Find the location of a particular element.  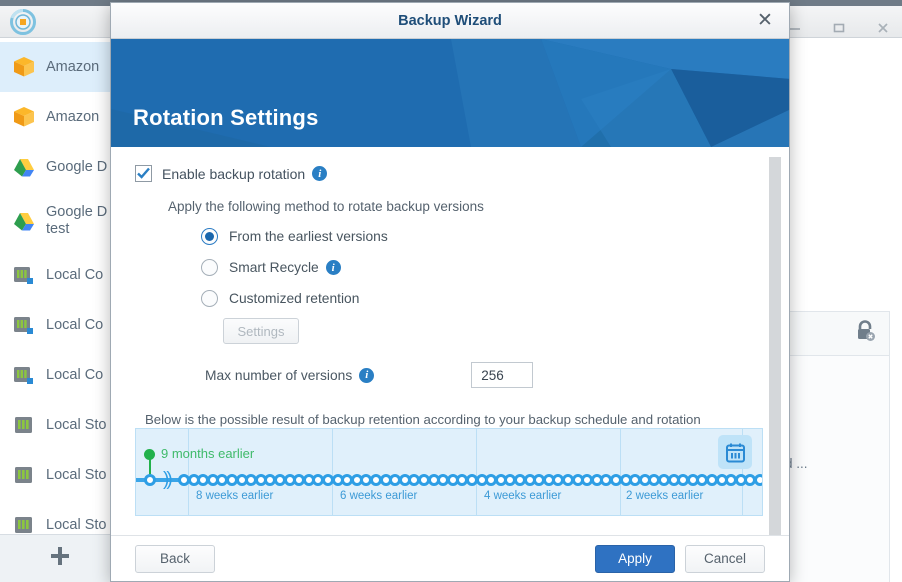

sidebar-item-5: Local Co is located at coordinates (59, 325).